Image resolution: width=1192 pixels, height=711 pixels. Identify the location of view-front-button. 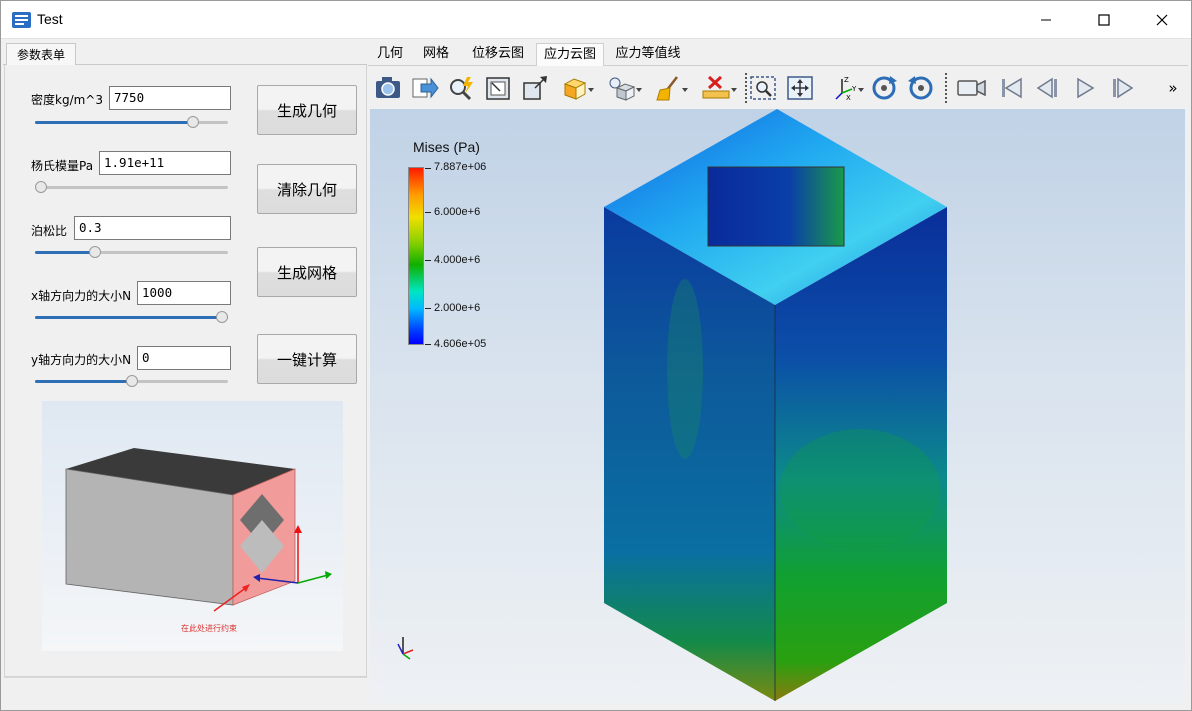
(498, 88).